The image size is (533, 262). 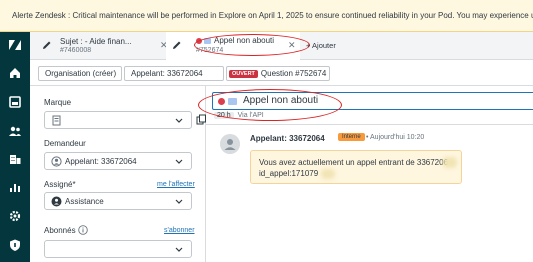 What do you see at coordinates (83, 230) in the screenshot?
I see `info-icon` at bounding box center [83, 230].